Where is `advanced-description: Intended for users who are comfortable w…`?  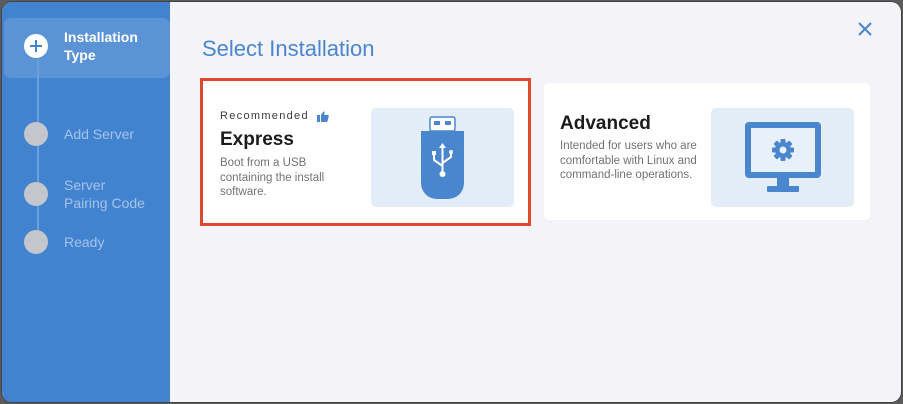 advanced-description: Intended for users who are comfortable w… is located at coordinates (628, 160).